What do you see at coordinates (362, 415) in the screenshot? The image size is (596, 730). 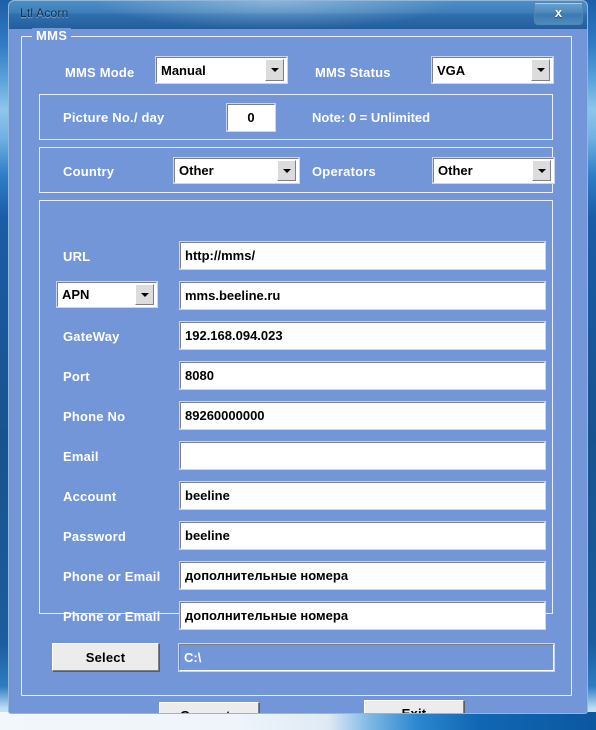 I see `phone-no-input: 89260000000` at bounding box center [362, 415].